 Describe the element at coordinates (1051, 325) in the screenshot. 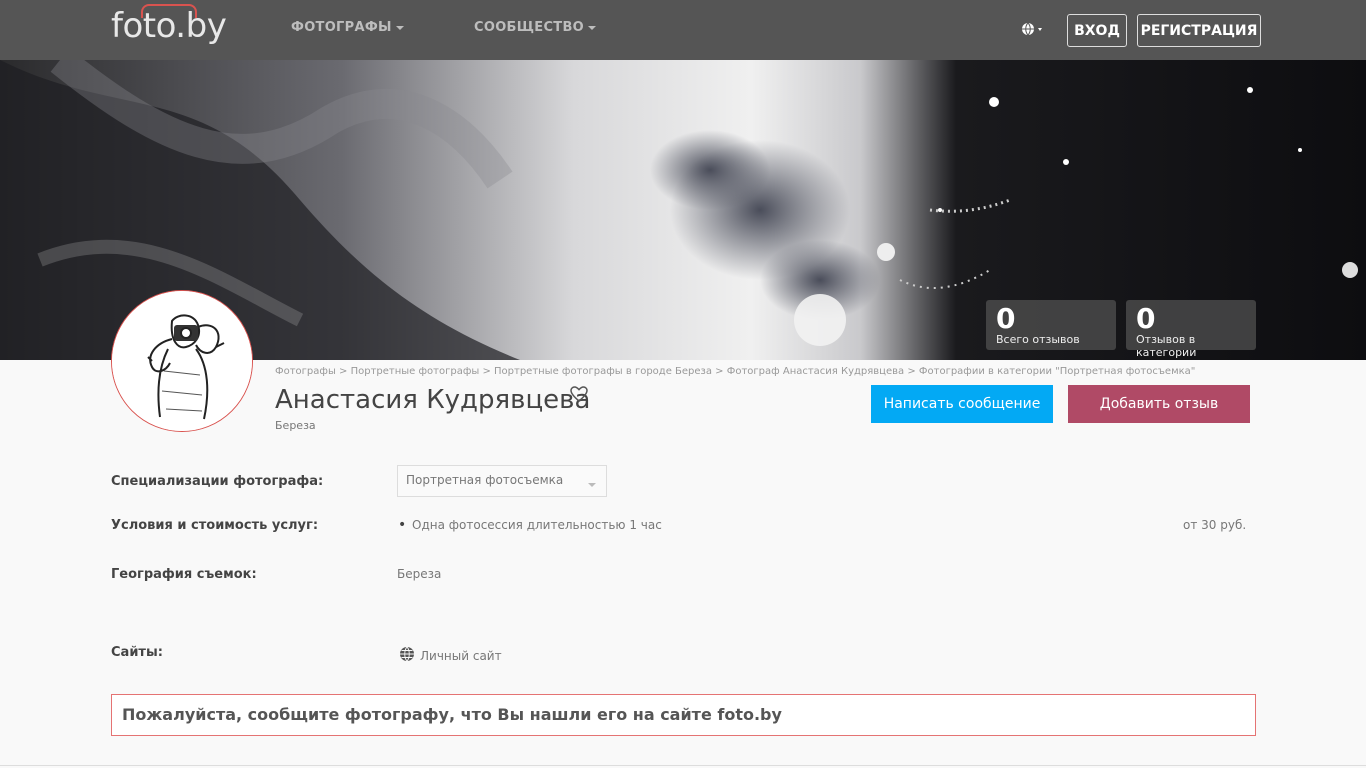

I see `total-reviews-stat: 0 Всего отзывов` at that location.